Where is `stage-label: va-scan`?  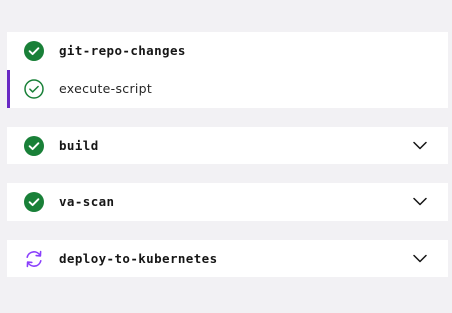 stage-label: va-scan is located at coordinates (87, 201).